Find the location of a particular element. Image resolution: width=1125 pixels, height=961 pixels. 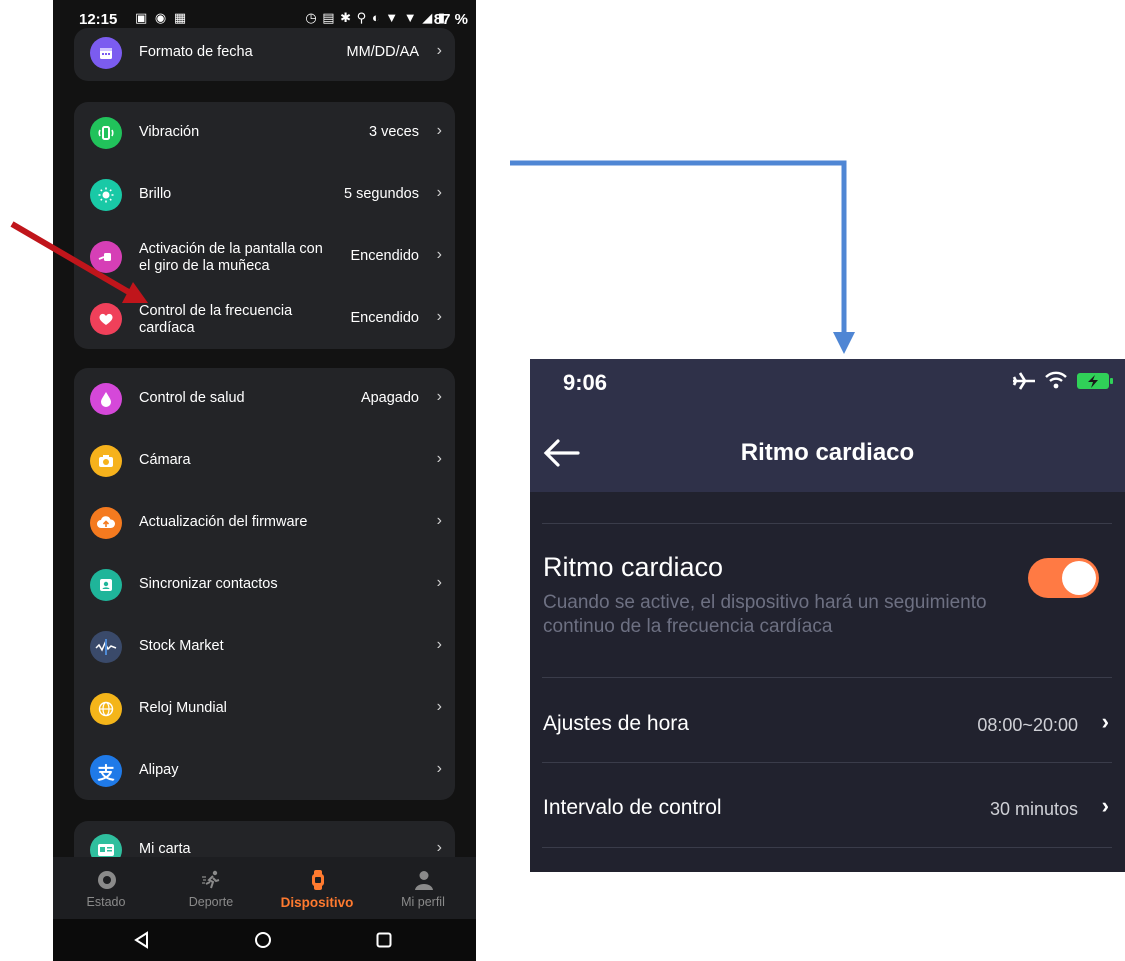

settings-card-display: Formato de fecha MM/DD/AA › is located at coordinates (264, 54).